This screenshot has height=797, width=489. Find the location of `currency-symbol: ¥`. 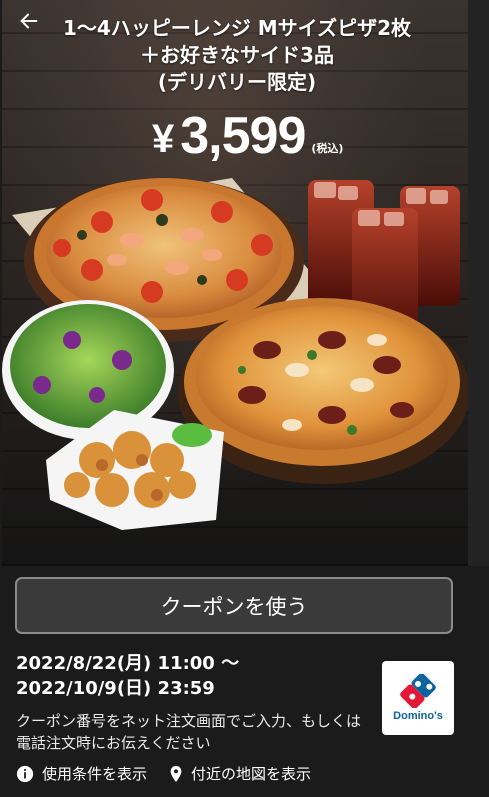

currency-symbol: ¥ is located at coordinates (163, 139).